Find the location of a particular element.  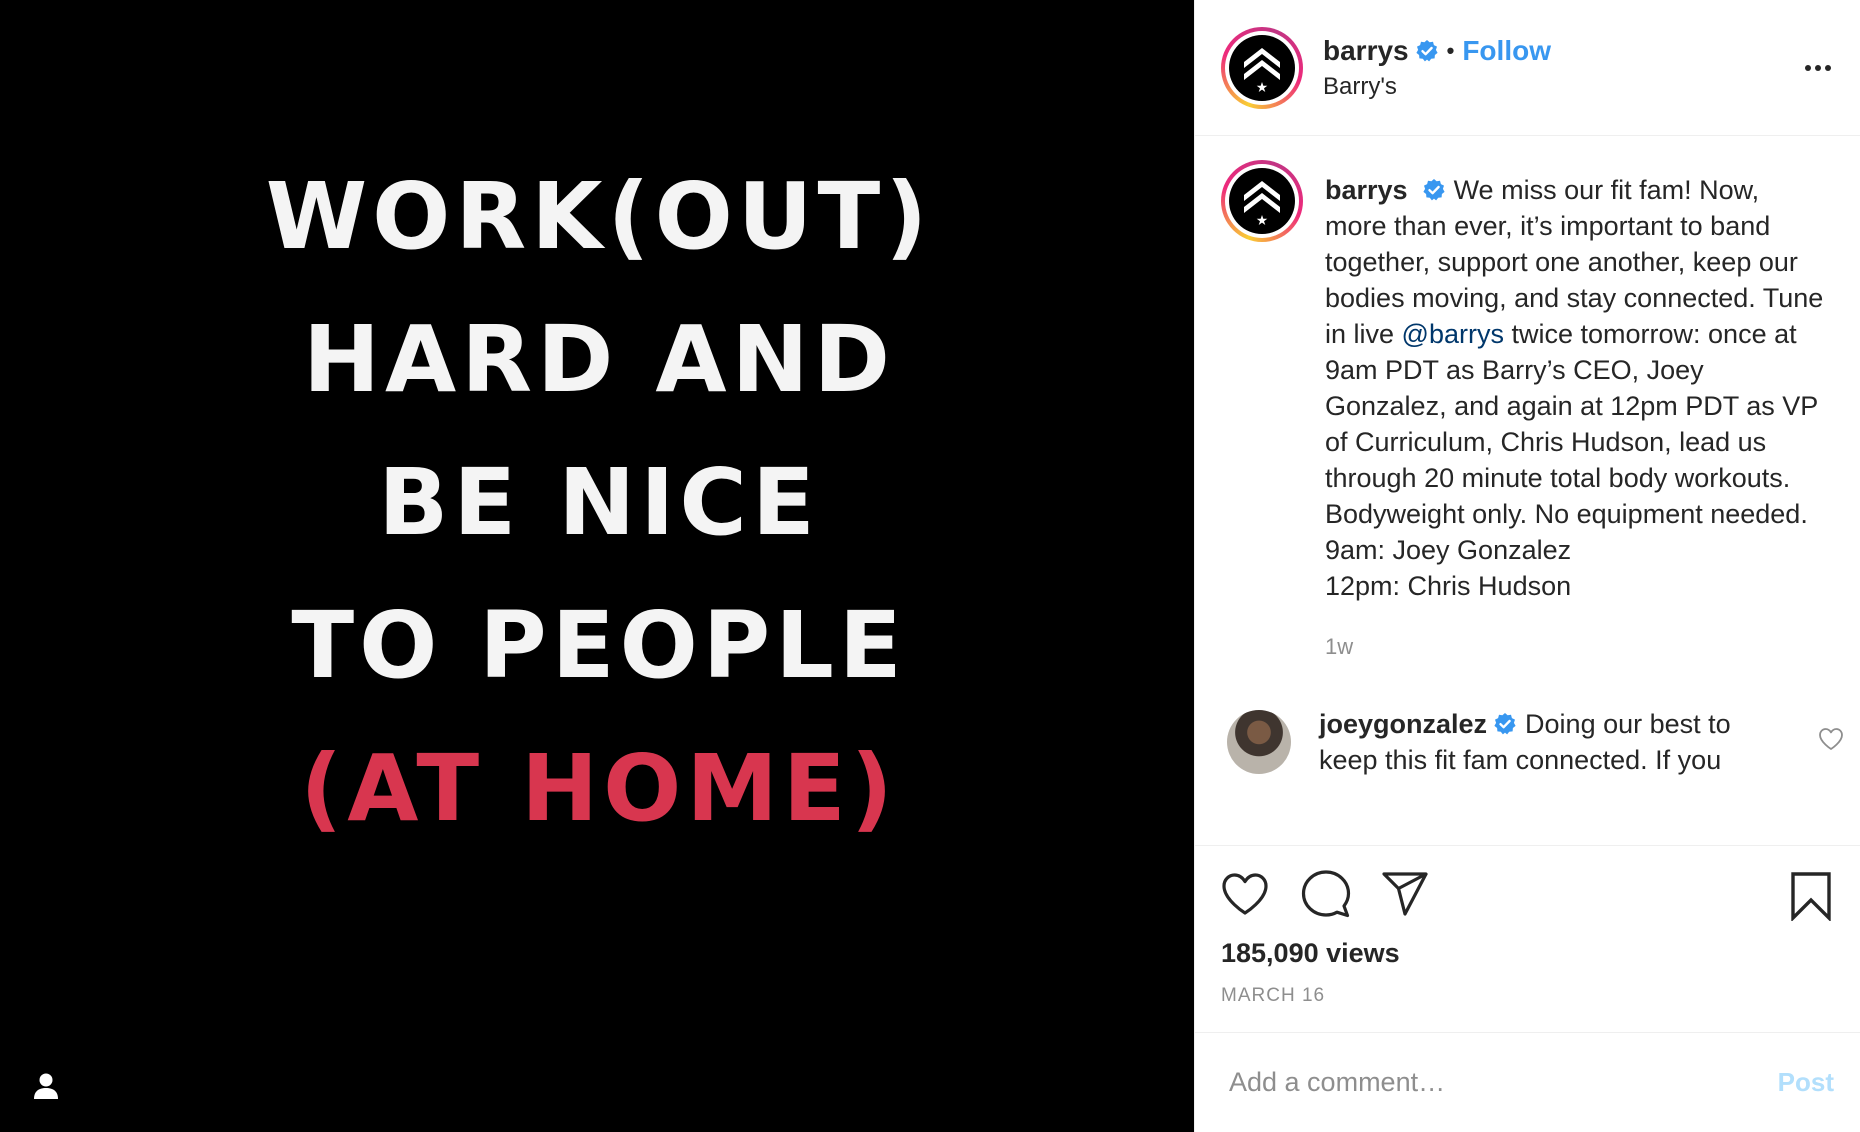

user-icon is located at coordinates (46, 1086).